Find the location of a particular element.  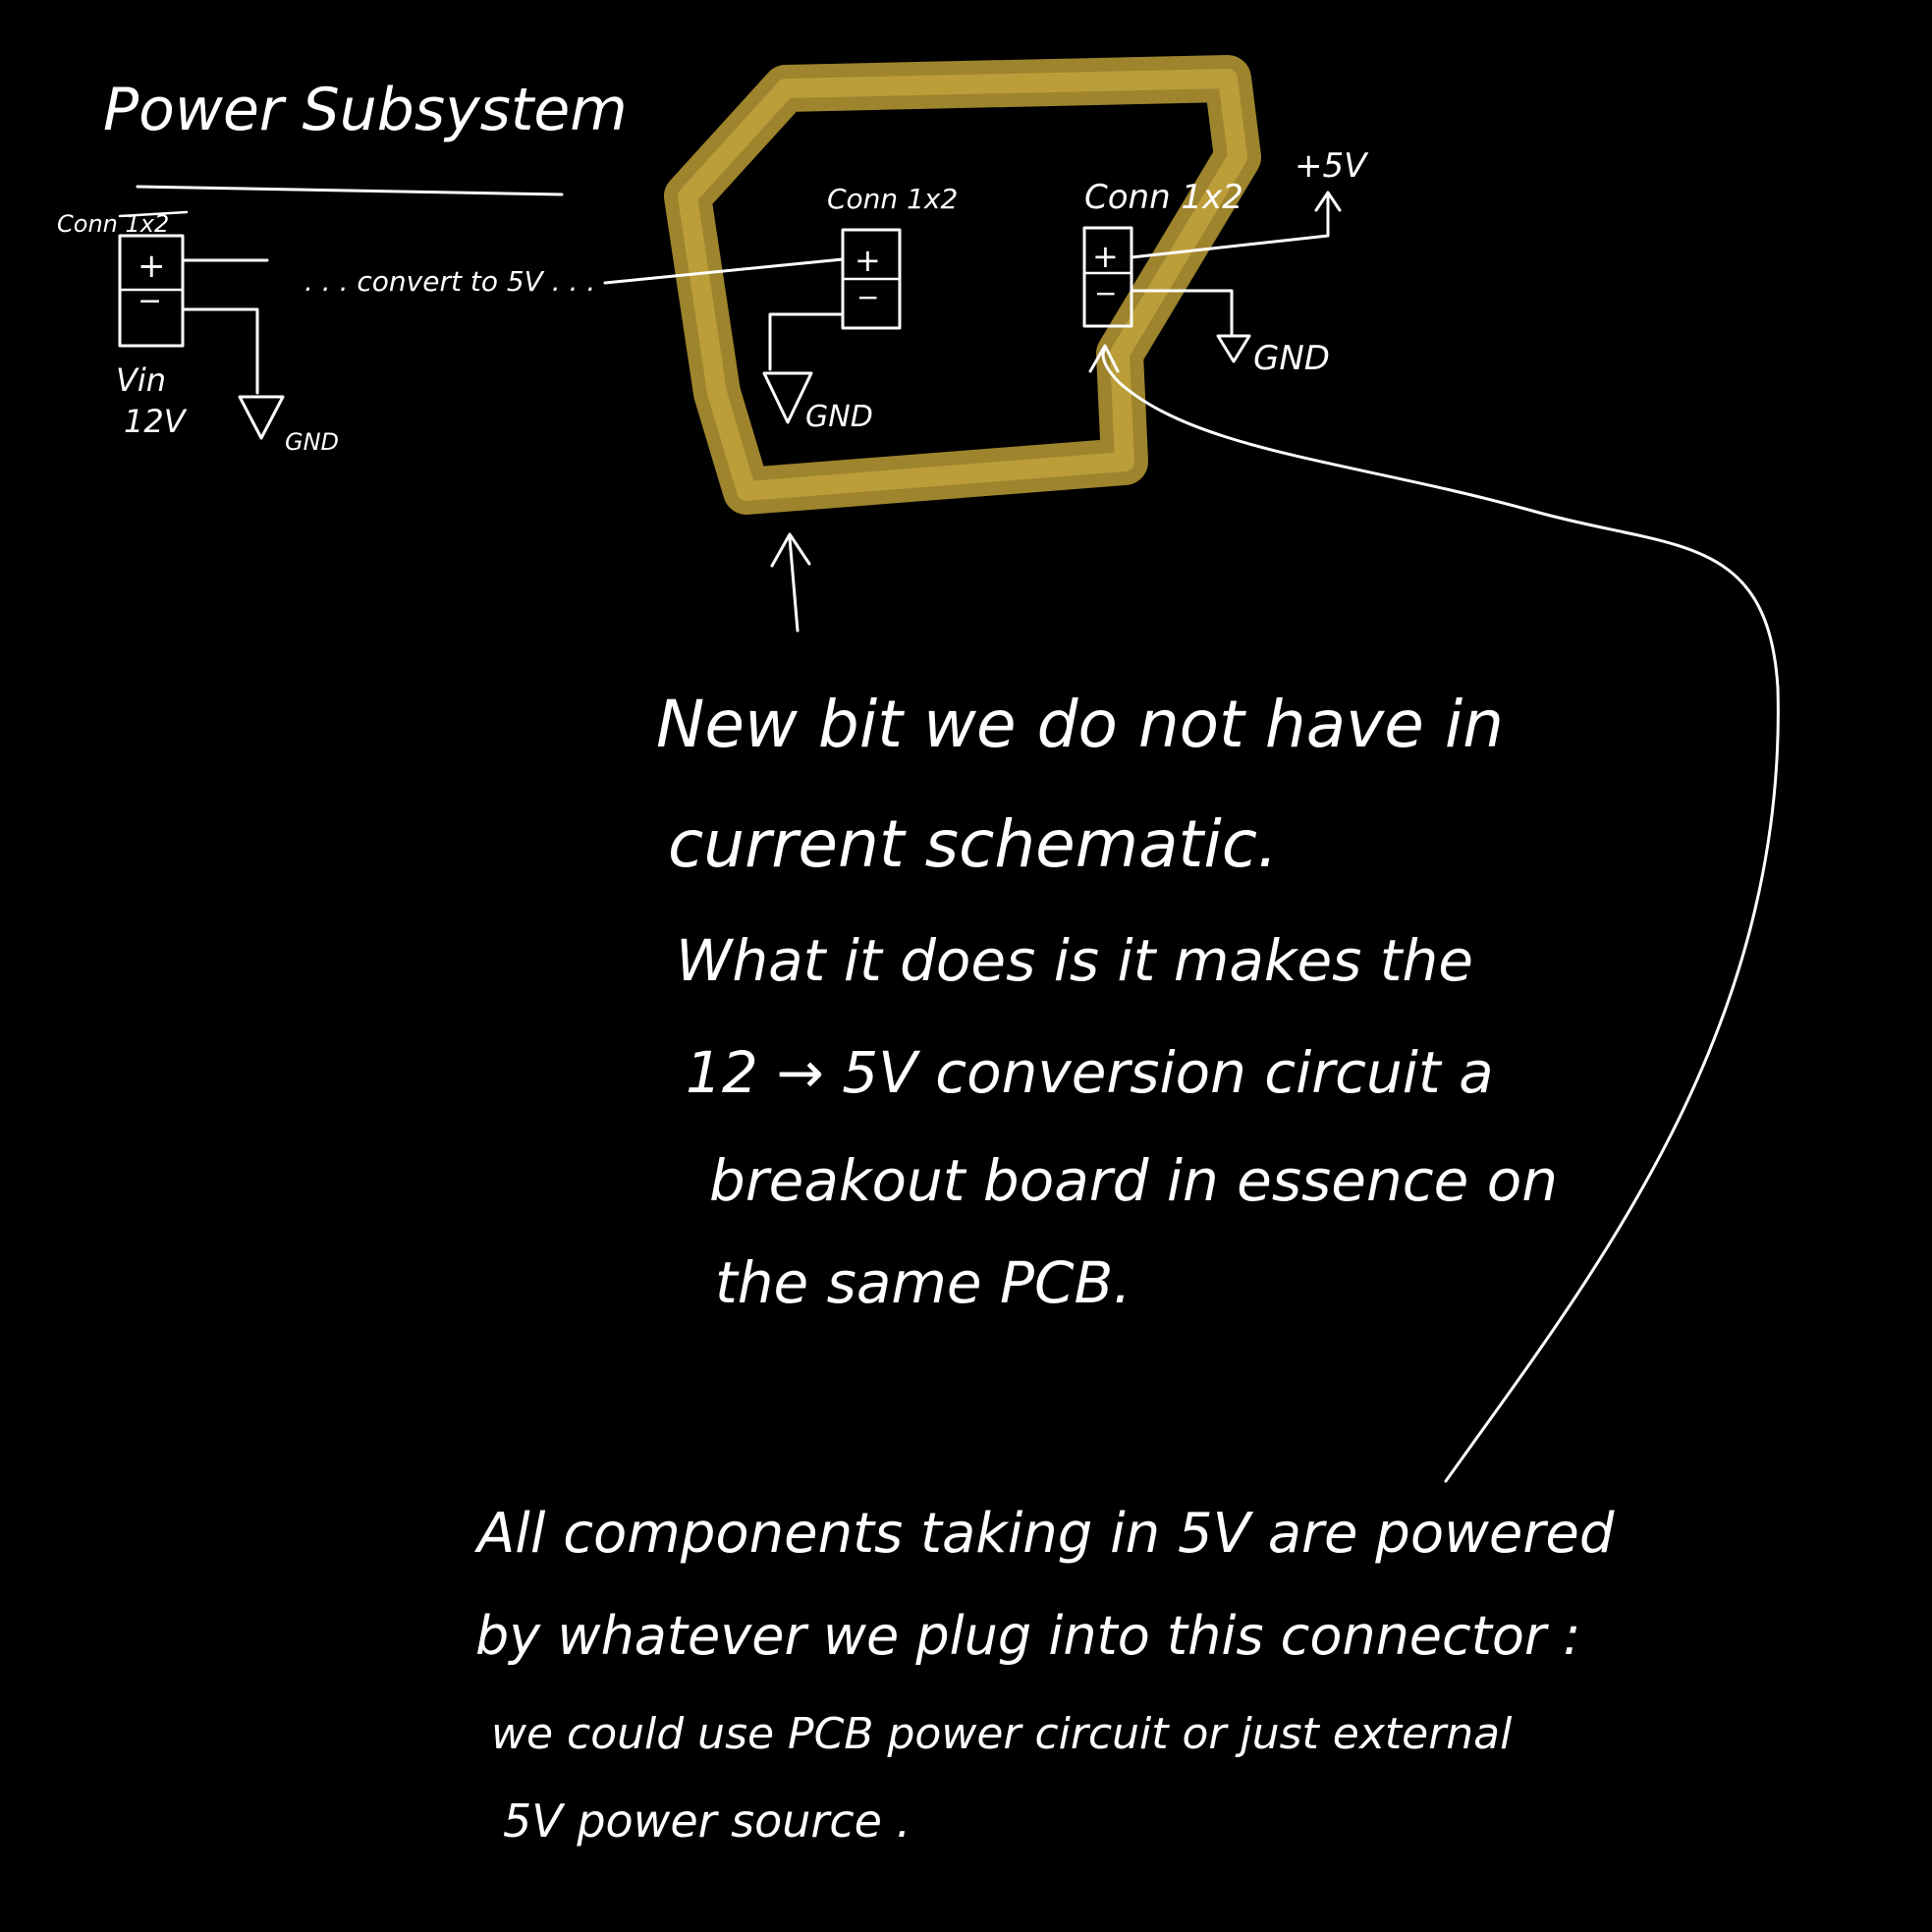

left-gnd-label: GND is located at coordinates (312, 442).